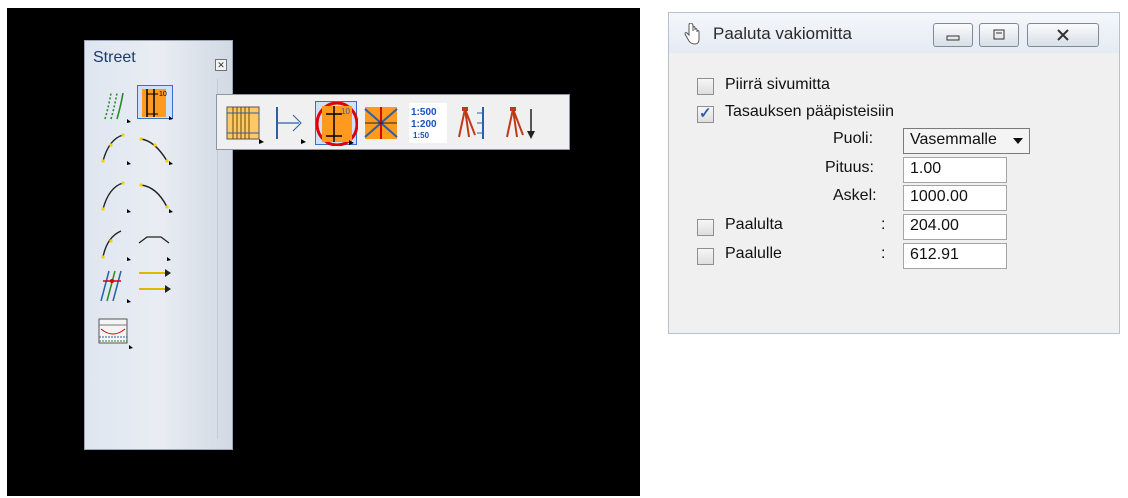  I want to click on dialog-titlebar: Paaluta vakiomitta, so click(894, 33).